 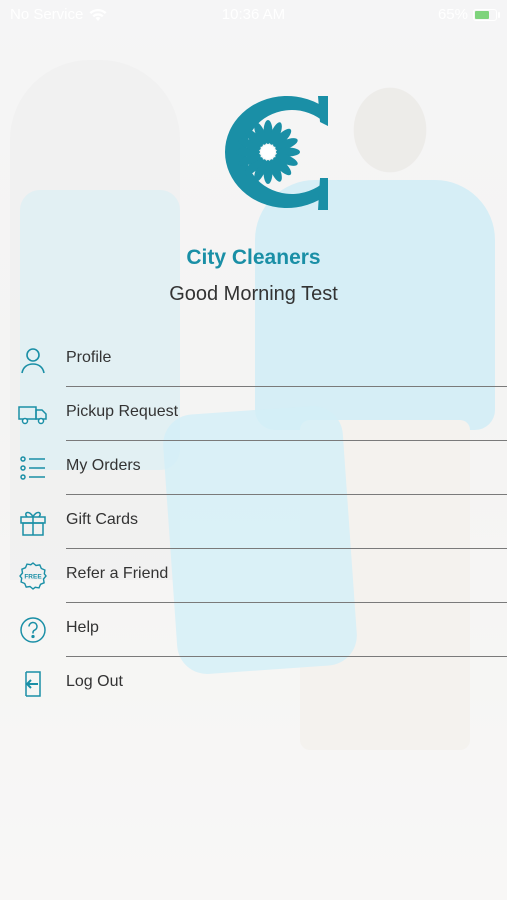 What do you see at coordinates (33, 684) in the screenshot?
I see `logout-icon` at bounding box center [33, 684].